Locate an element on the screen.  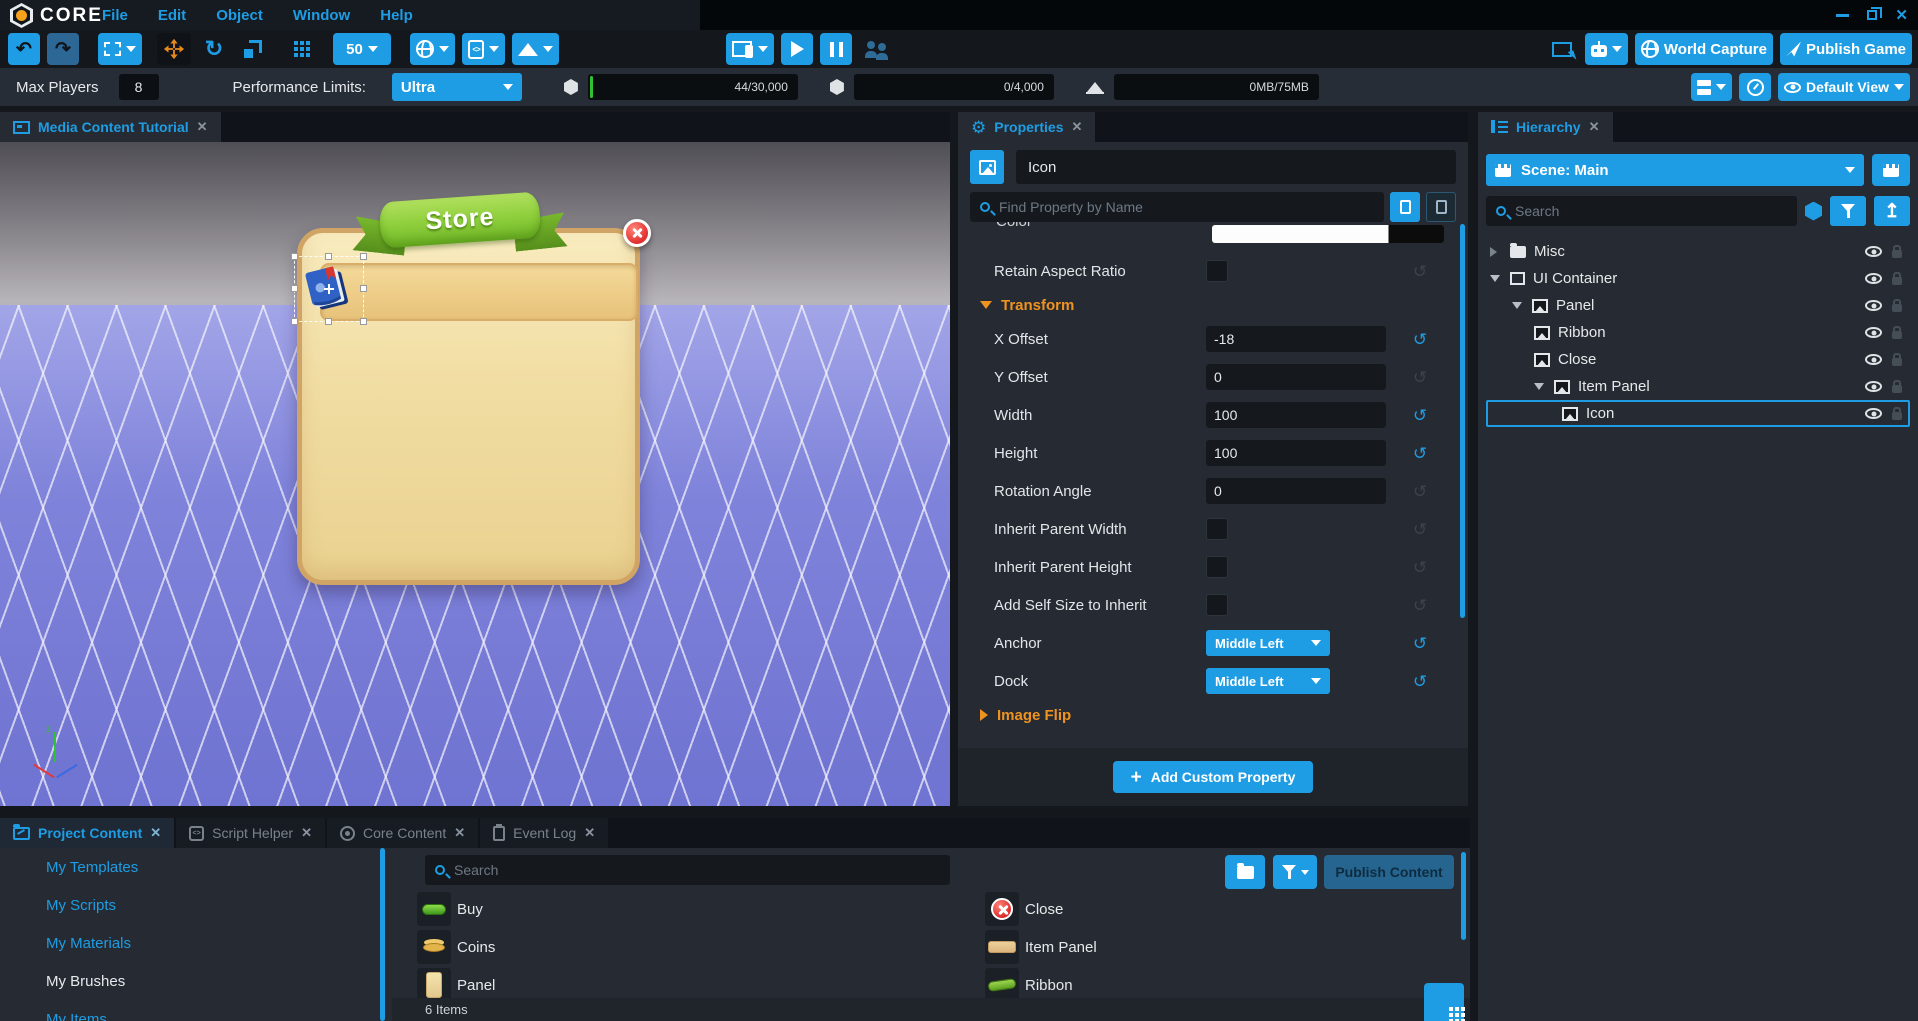
rotate-tool-button: ↻ is located at coordinates (214, 49).